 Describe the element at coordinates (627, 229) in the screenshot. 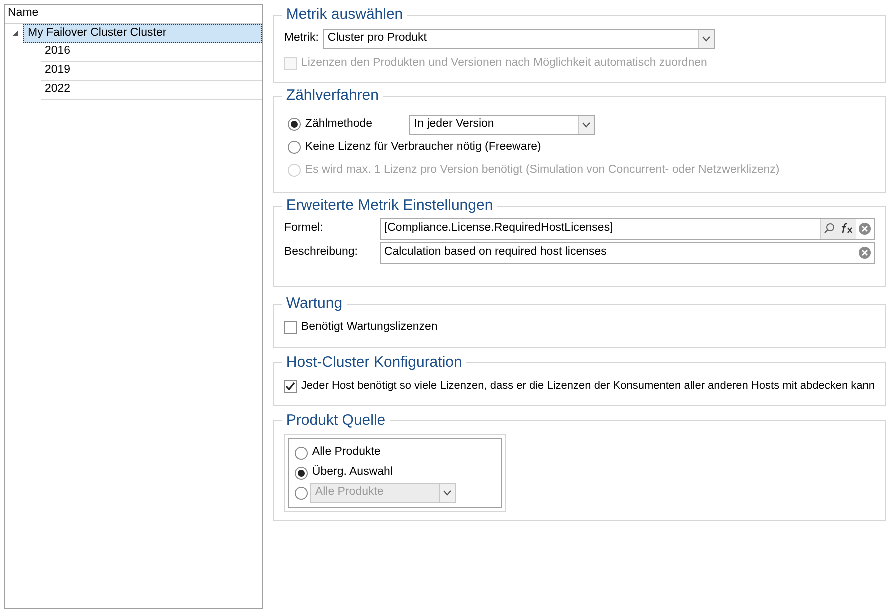

I see `formula-field: [Compliance.License.RequiredHostLicenses]` at that location.